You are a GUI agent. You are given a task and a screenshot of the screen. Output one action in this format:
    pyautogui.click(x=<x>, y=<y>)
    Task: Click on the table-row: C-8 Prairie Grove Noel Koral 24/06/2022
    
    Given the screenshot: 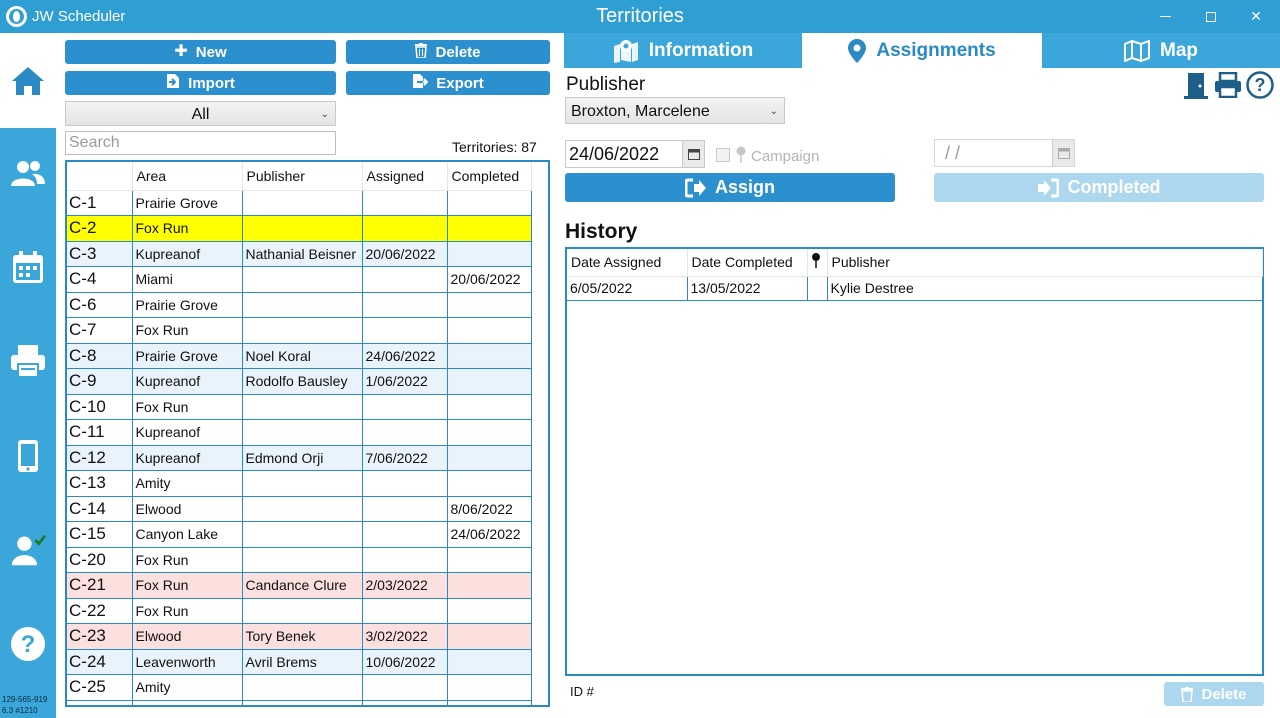 What is the action you would take?
    pyautogui.click(x=299, y=356)
    